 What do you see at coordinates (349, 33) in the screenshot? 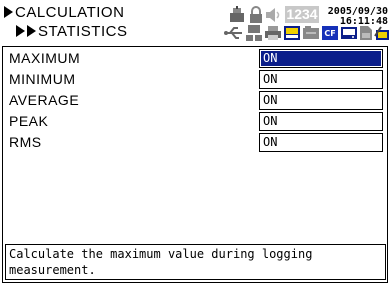
I see `drive-icon` at bounding box center [349, 33].